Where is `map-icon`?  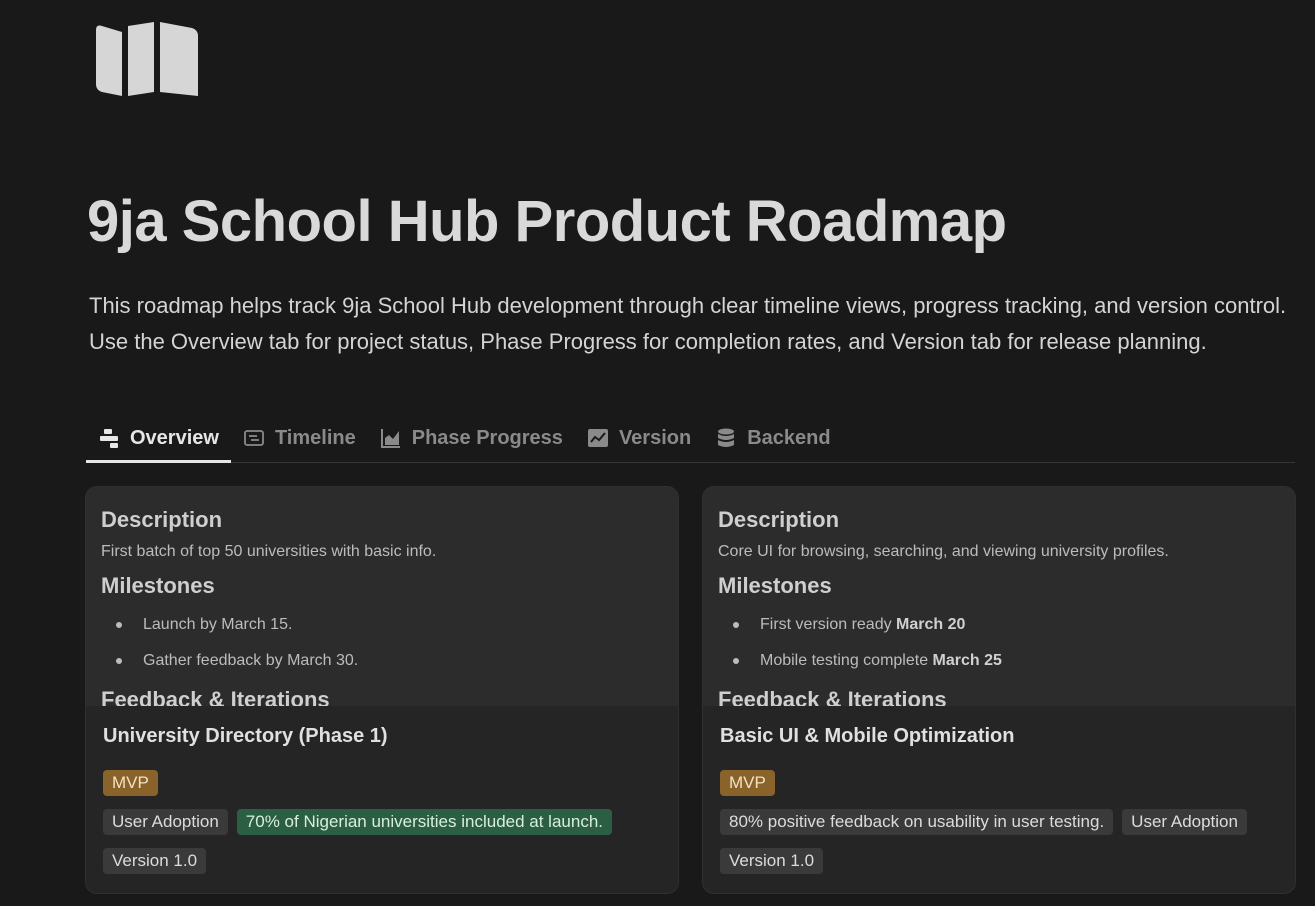
map-icon is located at coordinates (147, 60).